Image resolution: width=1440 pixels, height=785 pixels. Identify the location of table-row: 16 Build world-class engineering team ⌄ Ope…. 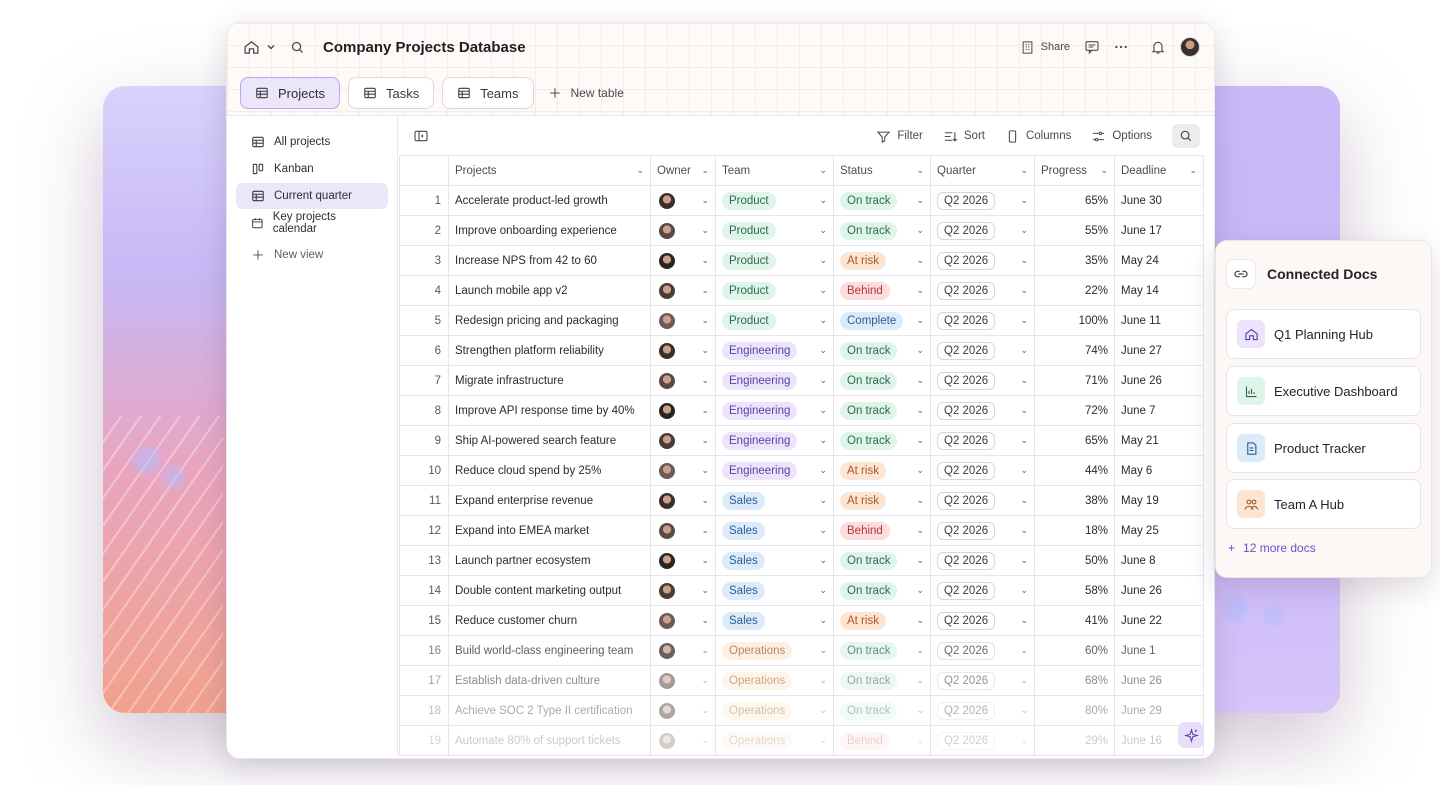
(801, 650).